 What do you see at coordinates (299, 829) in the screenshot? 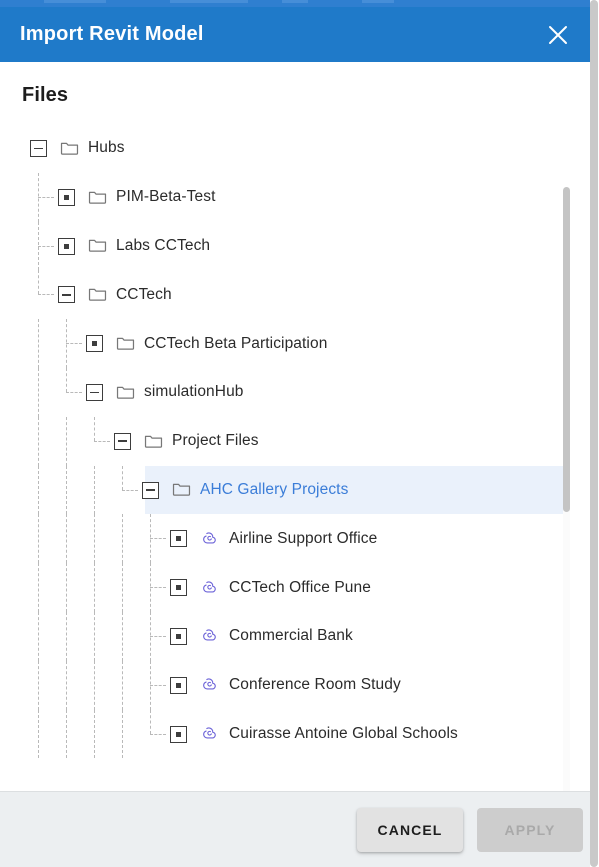
I see `dialog-footer: CANCEL APPLY` at bounding box center [299, 829].